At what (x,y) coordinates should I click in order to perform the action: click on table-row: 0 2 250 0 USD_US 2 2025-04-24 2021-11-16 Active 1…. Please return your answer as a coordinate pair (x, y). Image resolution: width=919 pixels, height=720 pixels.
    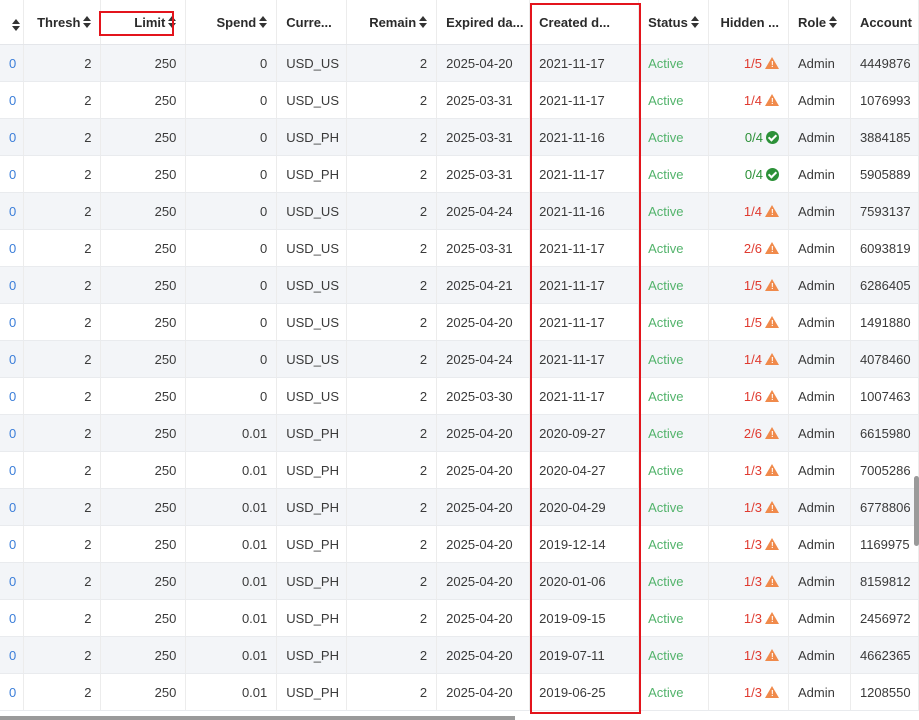
    Looking at the image, I should click on (459, 211).